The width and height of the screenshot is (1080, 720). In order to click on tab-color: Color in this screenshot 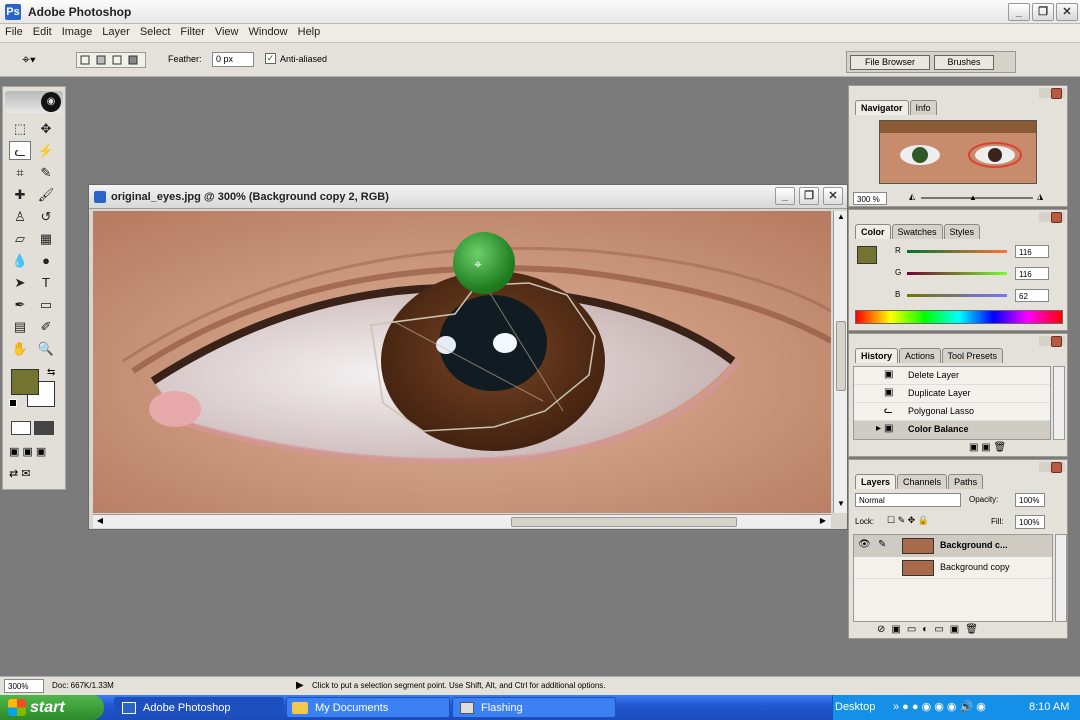, I will do `click(873, 231)`.